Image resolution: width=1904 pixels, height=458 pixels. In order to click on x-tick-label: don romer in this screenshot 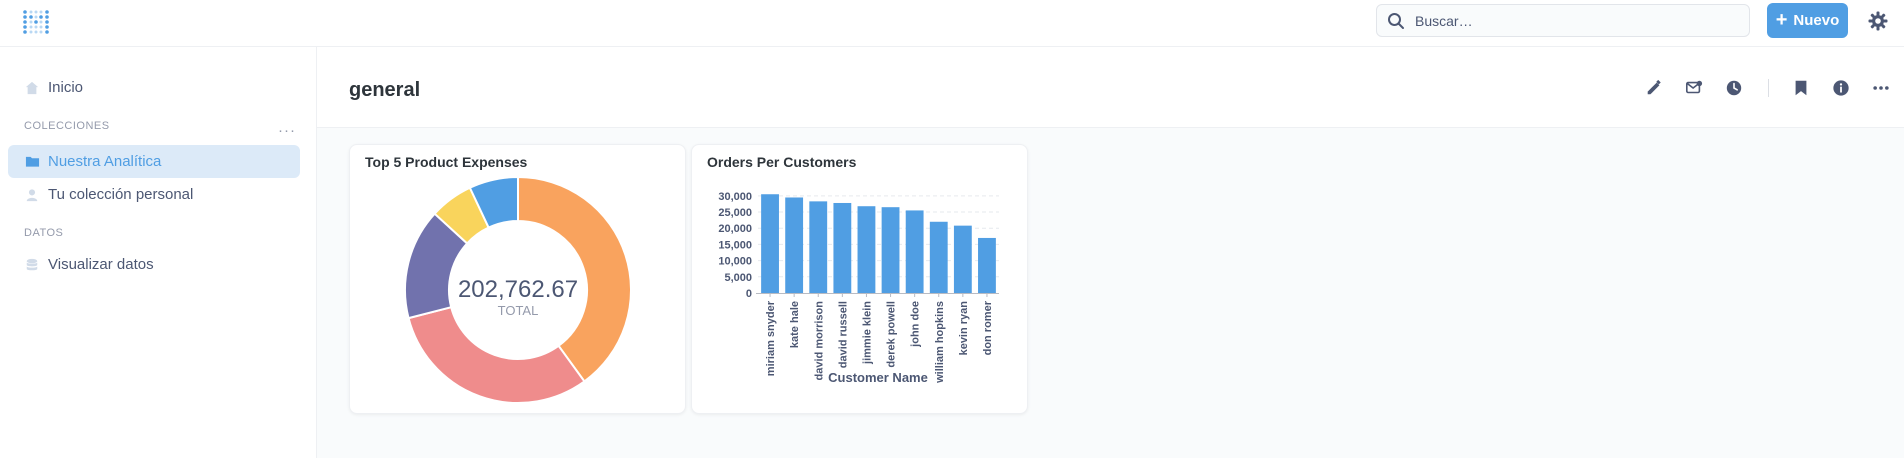, I will do `click(988, 327)`.